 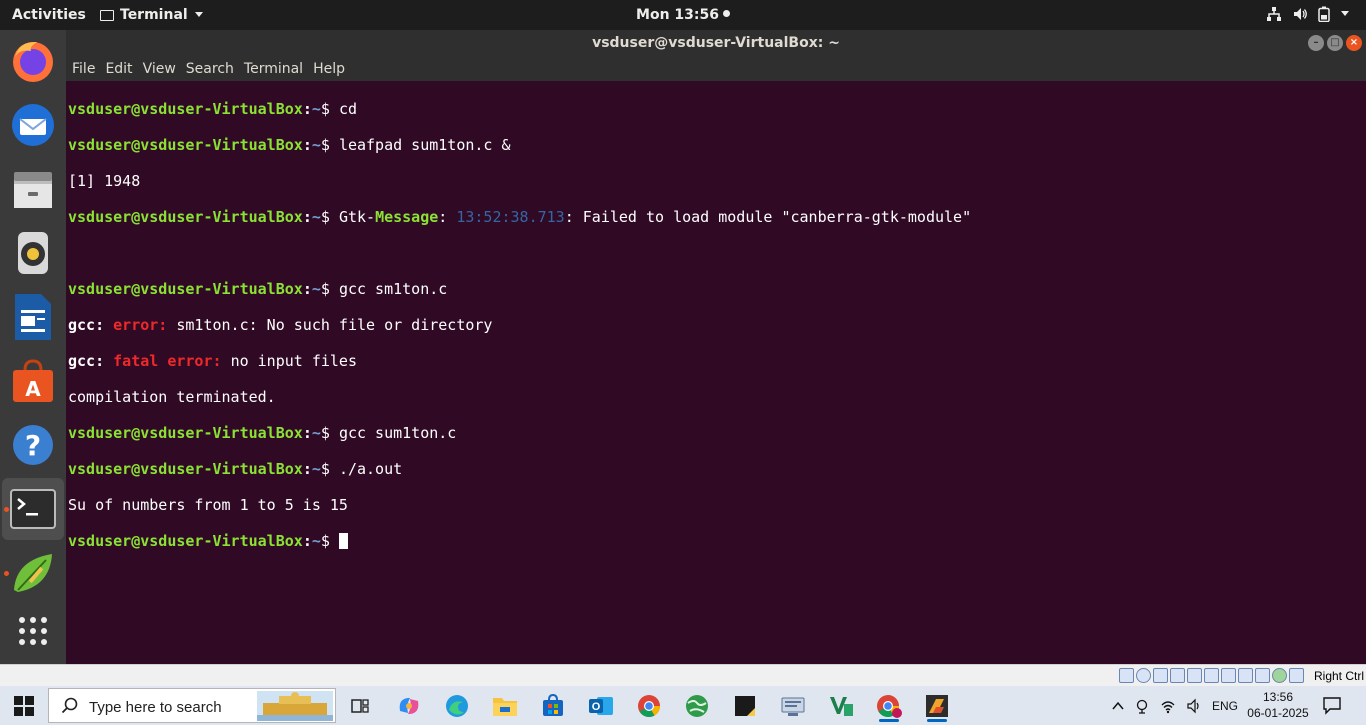 I want to click on speaker-icon, so click(x=1194, y=706).